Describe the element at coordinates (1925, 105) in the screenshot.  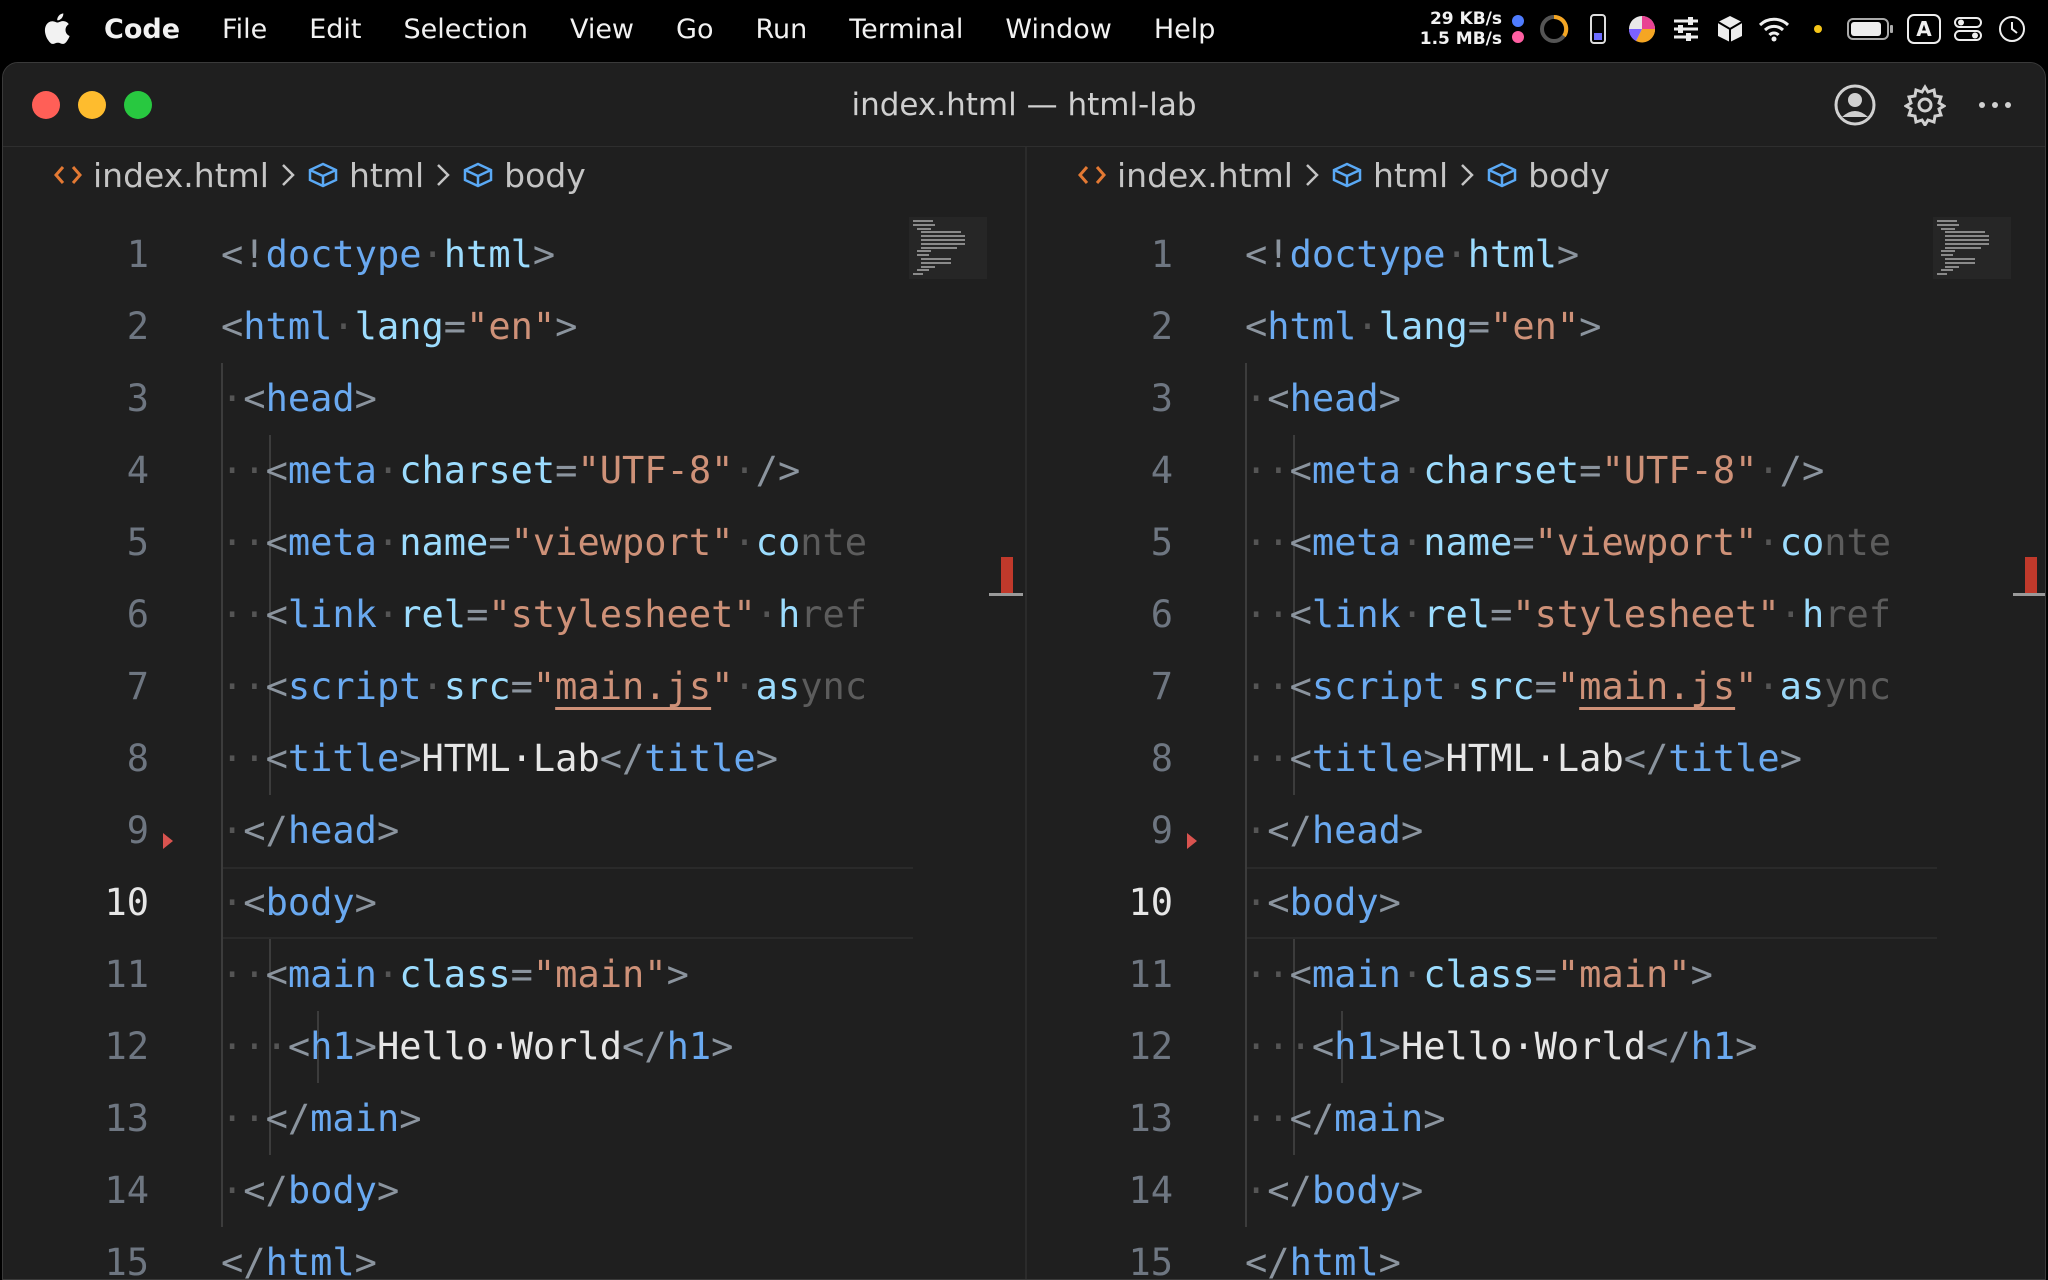
I see `gear-icon` at that location.